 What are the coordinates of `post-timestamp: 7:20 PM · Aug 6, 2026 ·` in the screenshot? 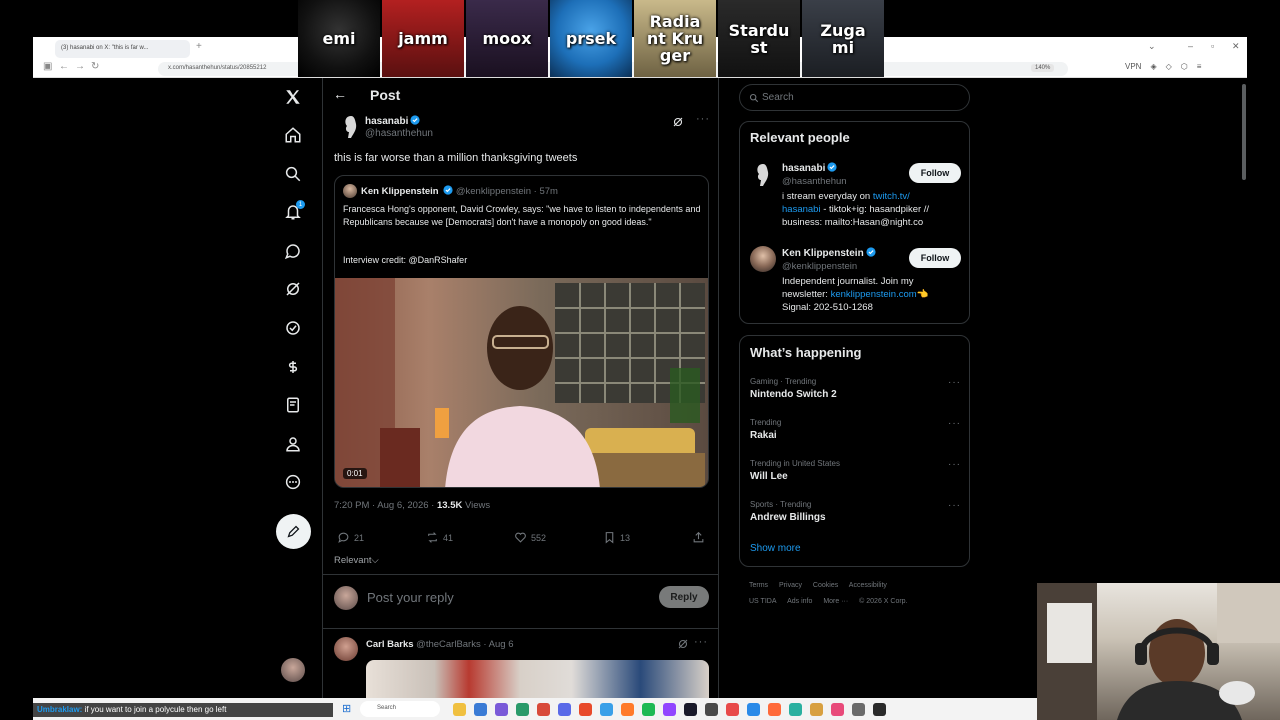 It's located at (385, 505).